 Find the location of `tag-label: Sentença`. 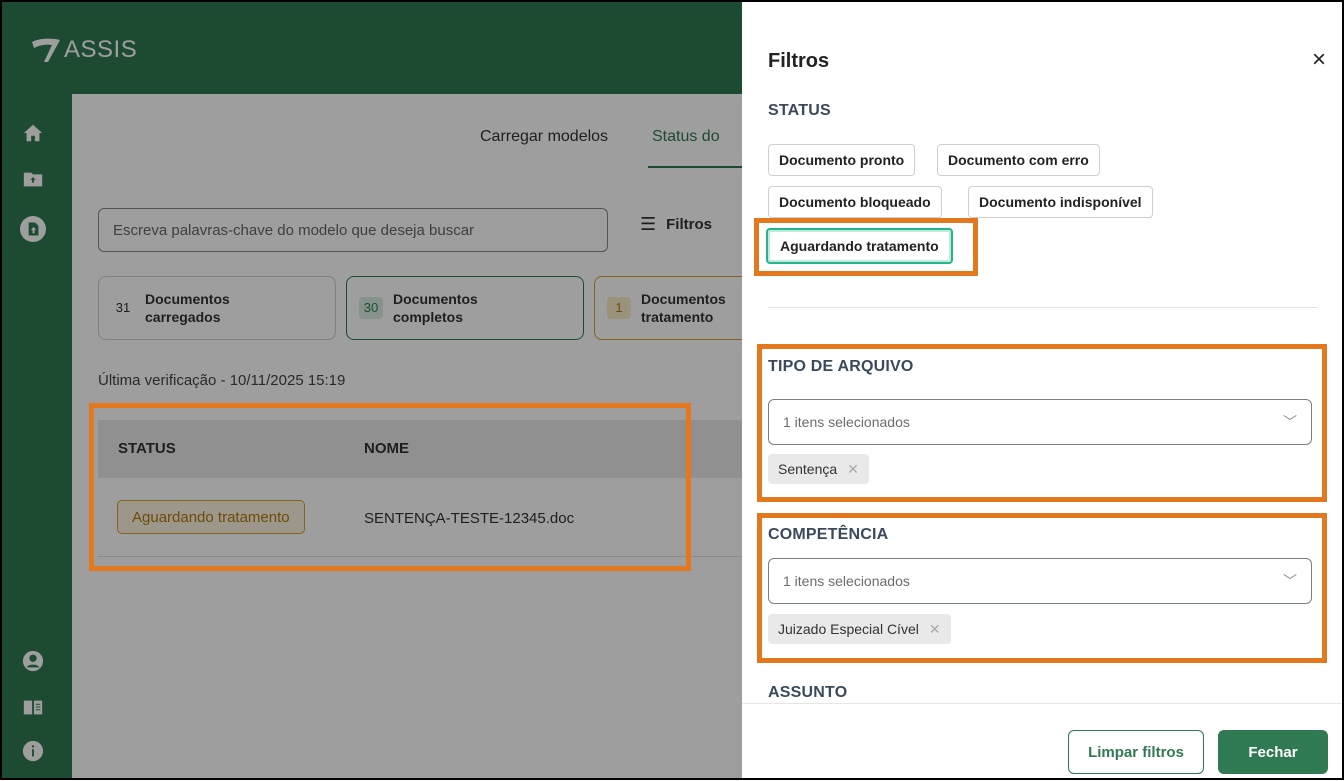

tag-label: Sentença is located at coordinates (808, 469).